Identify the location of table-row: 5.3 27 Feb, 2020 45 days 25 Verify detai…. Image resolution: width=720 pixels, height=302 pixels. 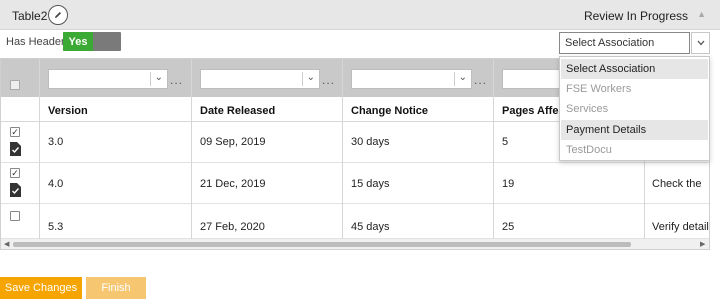
(355, 221).